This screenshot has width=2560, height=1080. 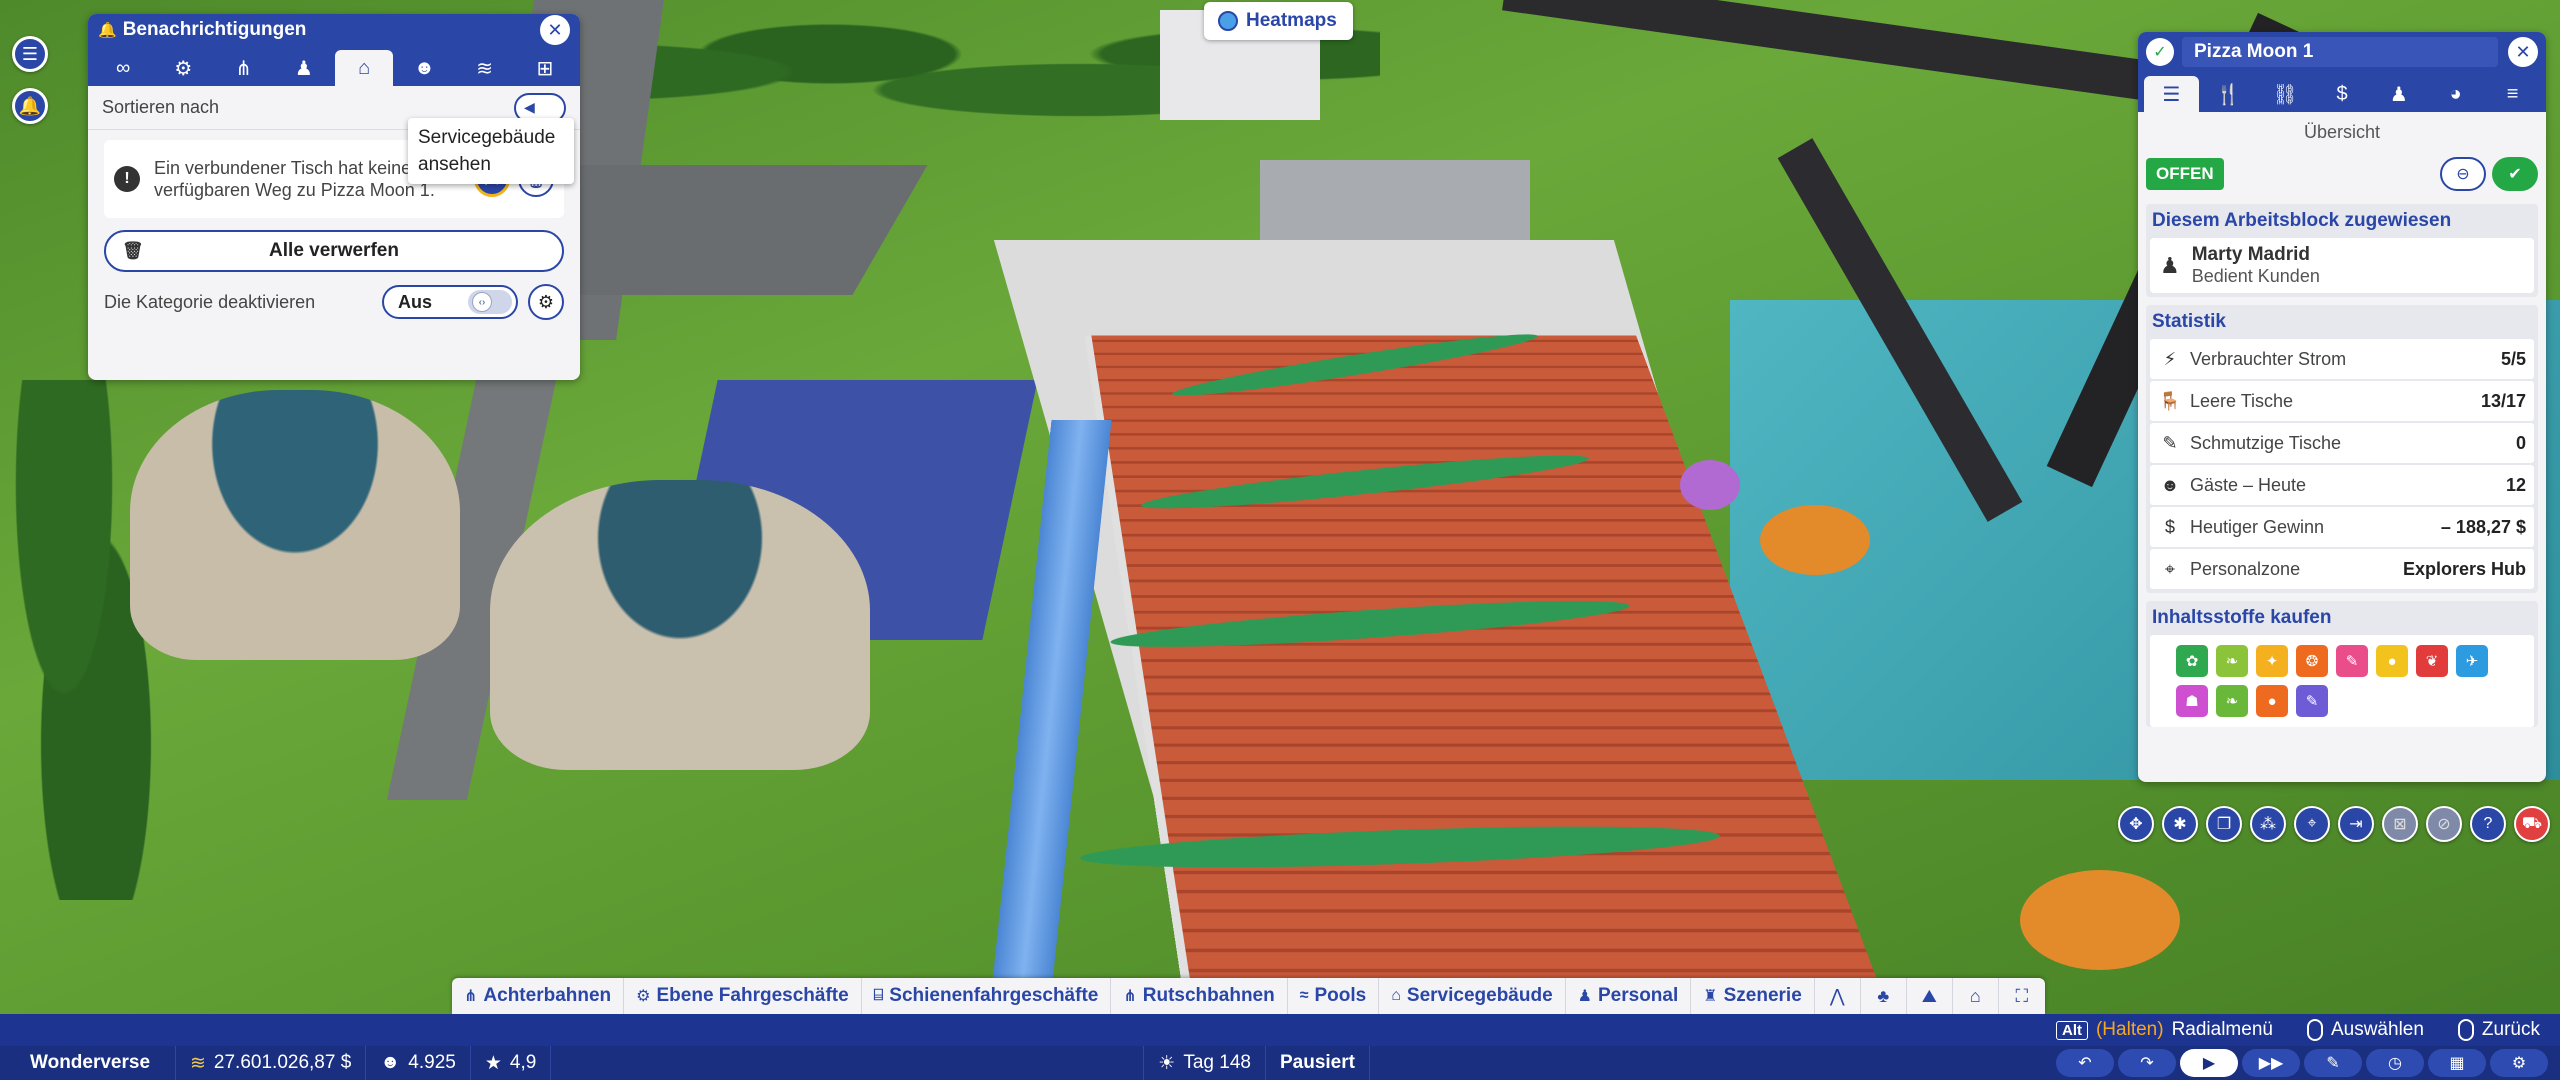 I want to click on park-money: ≋ 27.601.026,87 $, so click(x=271, y=1063).